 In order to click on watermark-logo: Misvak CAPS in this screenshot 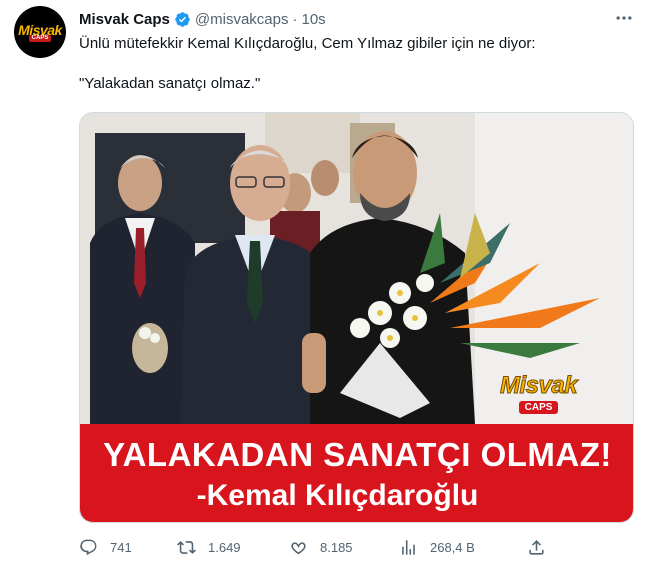, I will do `click(538, 393)`.